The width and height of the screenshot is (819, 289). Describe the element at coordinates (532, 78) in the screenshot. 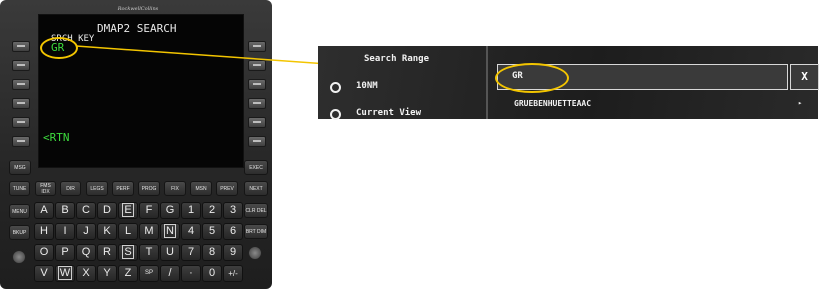

I see `callout-oval-panel` at that location.